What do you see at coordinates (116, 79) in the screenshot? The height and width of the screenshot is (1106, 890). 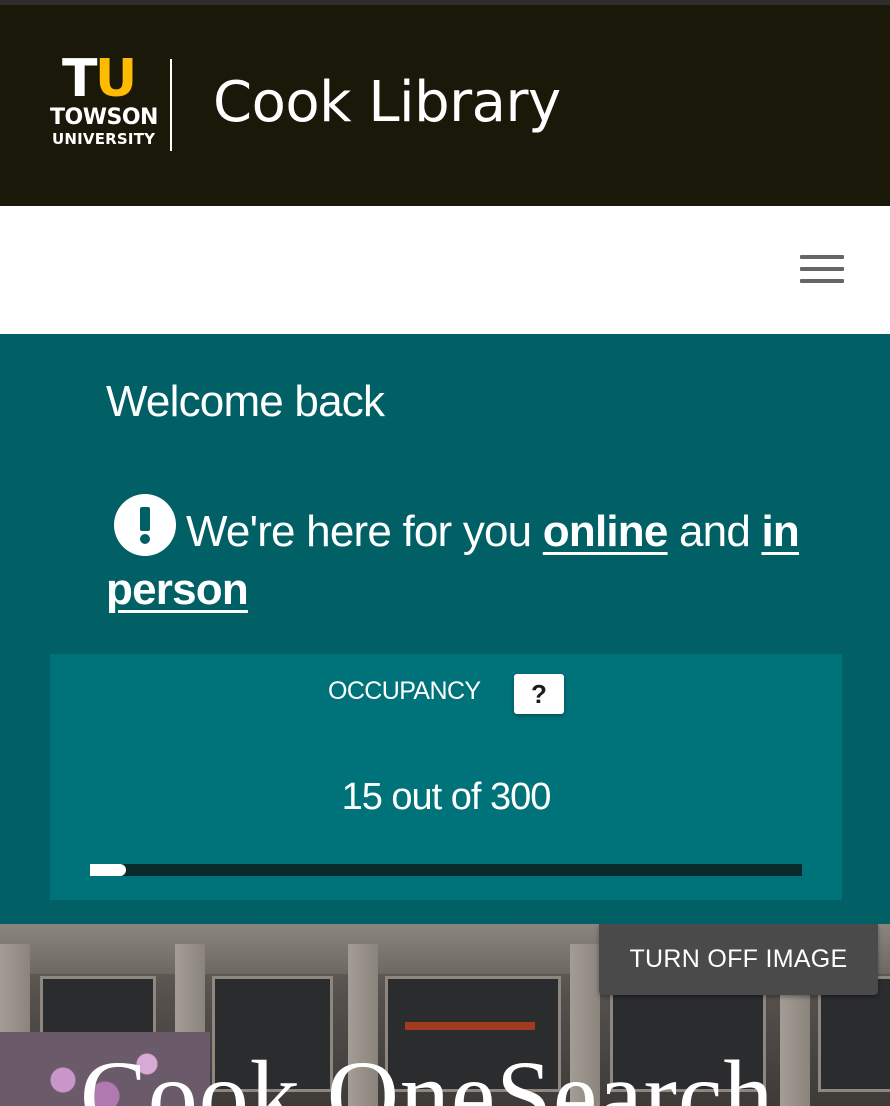 I see `logo-letter-u: U` at bounding box center [116, 79].